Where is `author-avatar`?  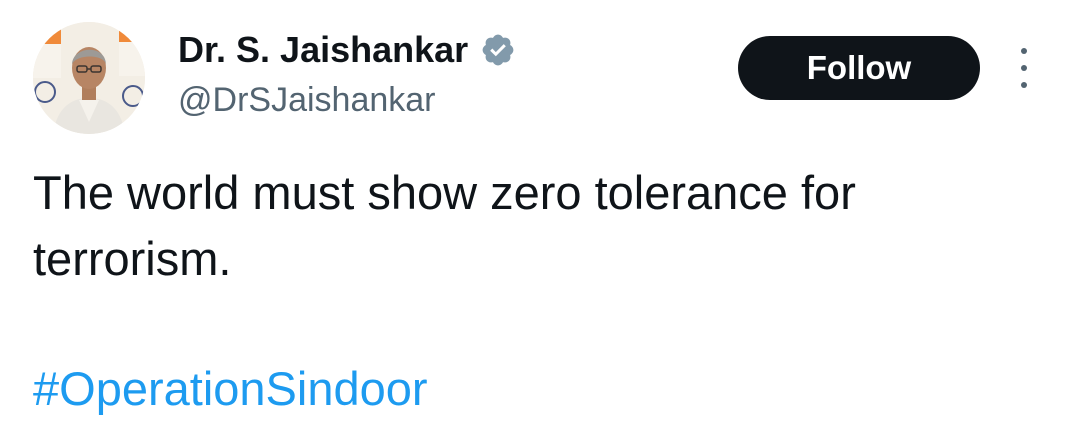 author-avatar is located at coordinates (89, 78).